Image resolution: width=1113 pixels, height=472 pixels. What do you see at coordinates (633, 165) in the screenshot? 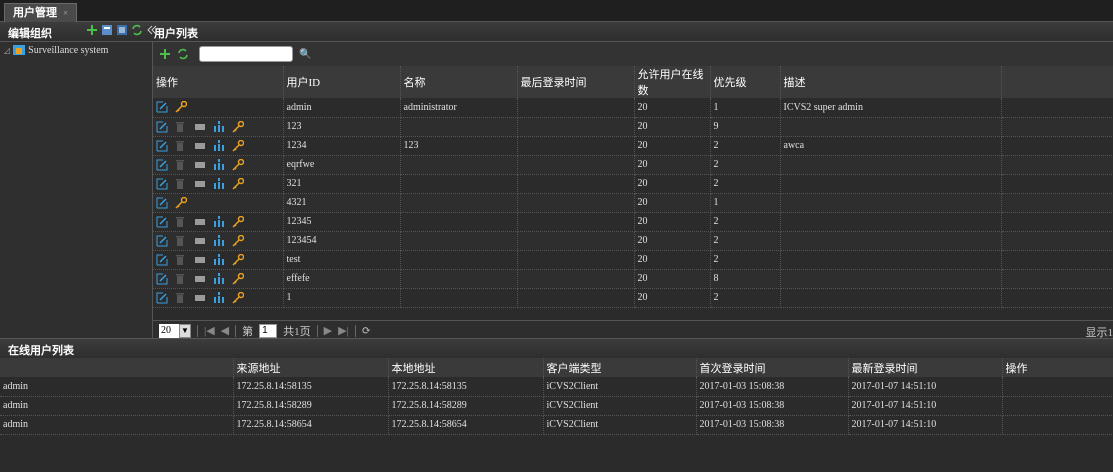
I see `table-row: eqrfwe 20 2` at bounding box center [633, 165].